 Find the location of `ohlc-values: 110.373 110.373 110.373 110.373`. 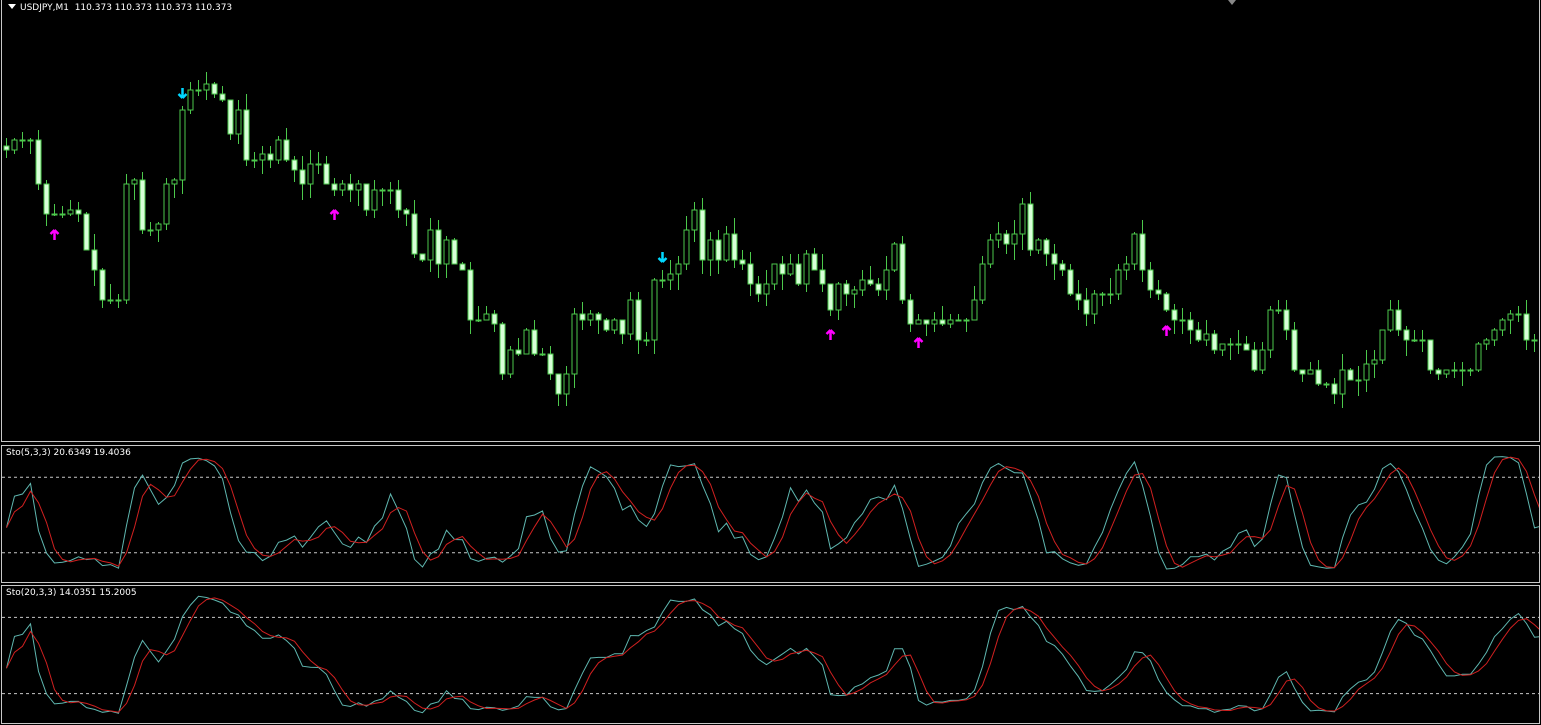

ohlc-values: 110.373 110.373 110.373 110.373 is located at coordinates (153, 8).